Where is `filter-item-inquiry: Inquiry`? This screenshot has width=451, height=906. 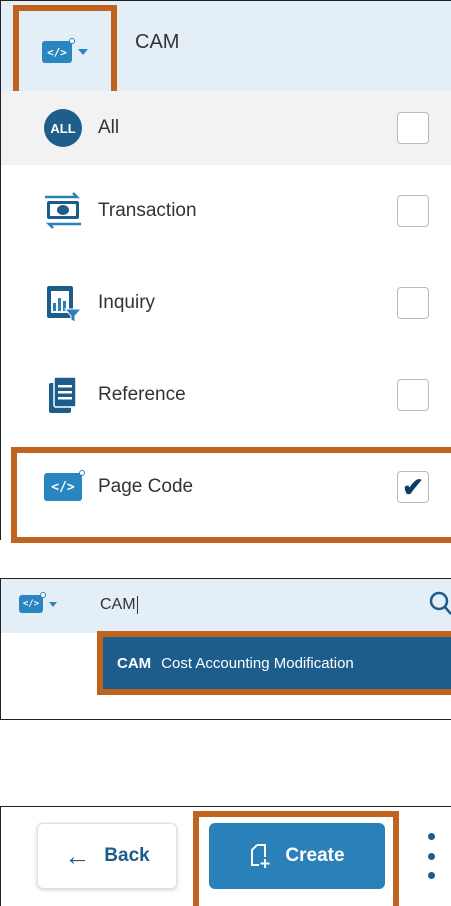 filter-item-inquiry: Inquiry is located at coordinates (226, 303).